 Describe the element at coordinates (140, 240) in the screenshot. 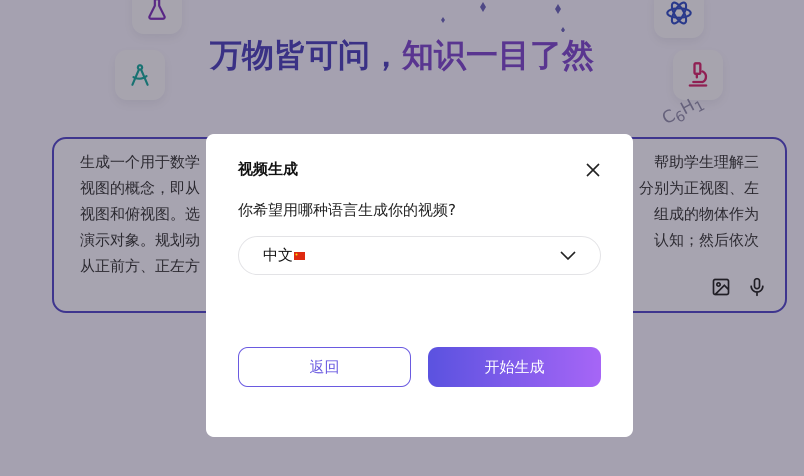

I see `prompt-text-line: 演示对象。规划动` at that location.